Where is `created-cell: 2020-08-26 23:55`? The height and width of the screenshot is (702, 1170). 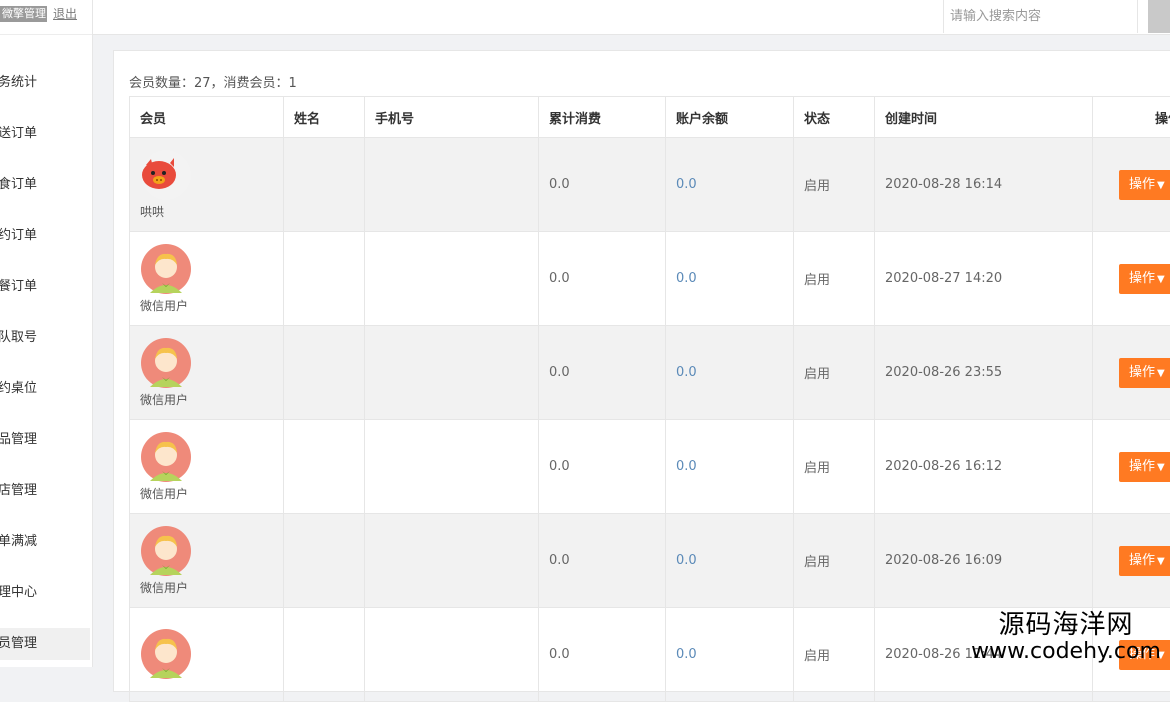
created-cell: 2020-08-26 23:55 is located at coordinates (984, 373).